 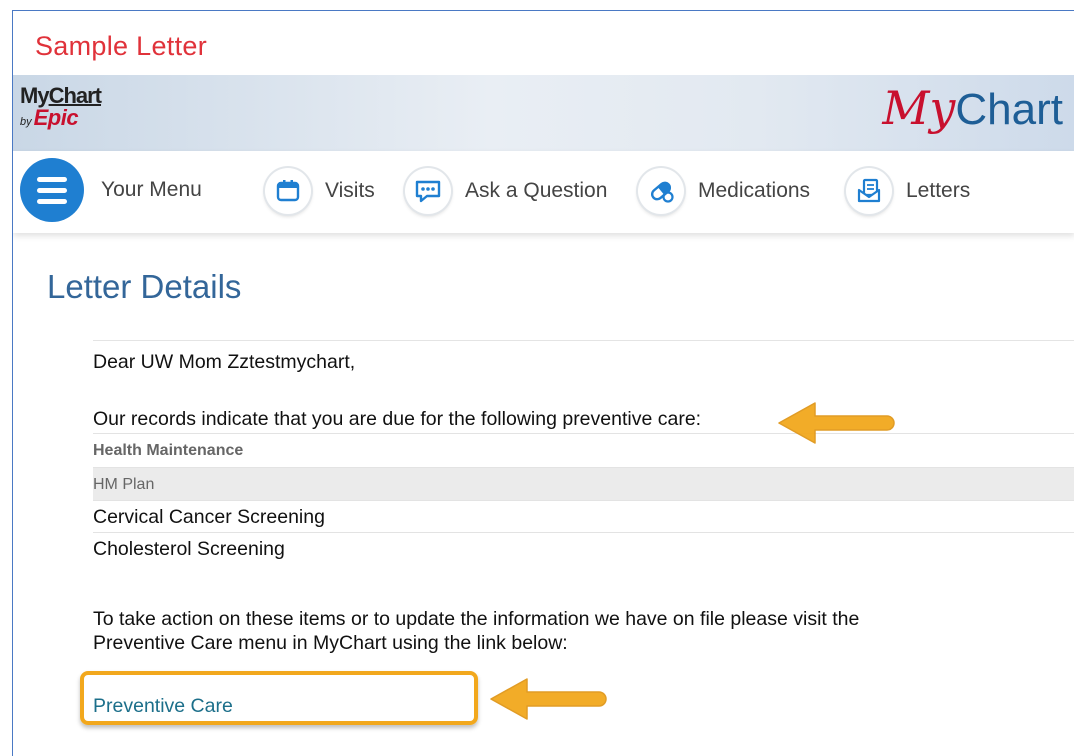 I want to click on nav-item-letters: Letters, so click(x=908, y=191).